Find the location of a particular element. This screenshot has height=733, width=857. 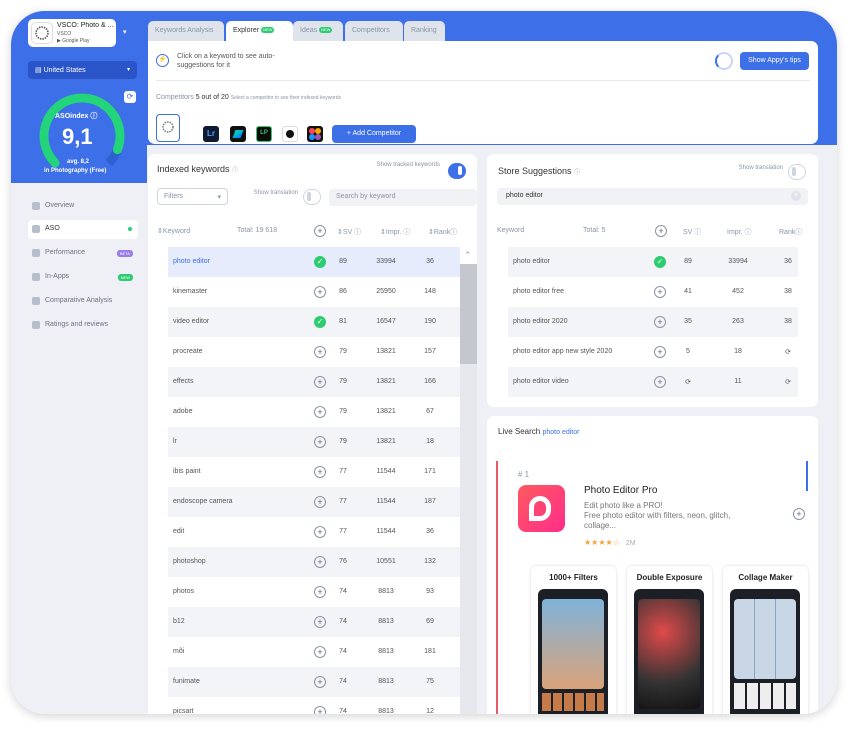

keyword-cell: photo editor free is located at coordinates (538, 291).